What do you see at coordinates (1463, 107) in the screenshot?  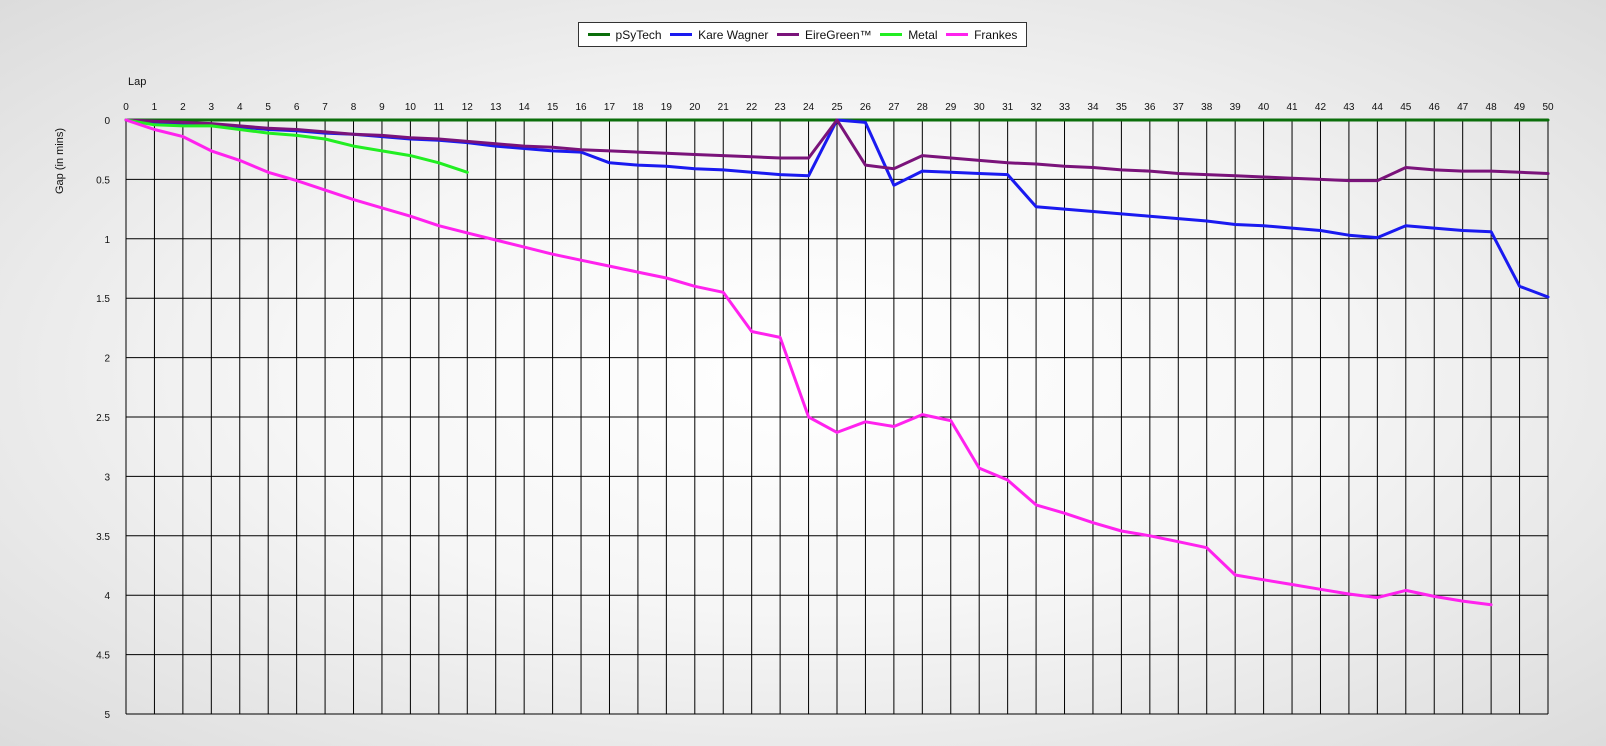 I see `x-tick-label: 47` at bounding box center [1463, 107].